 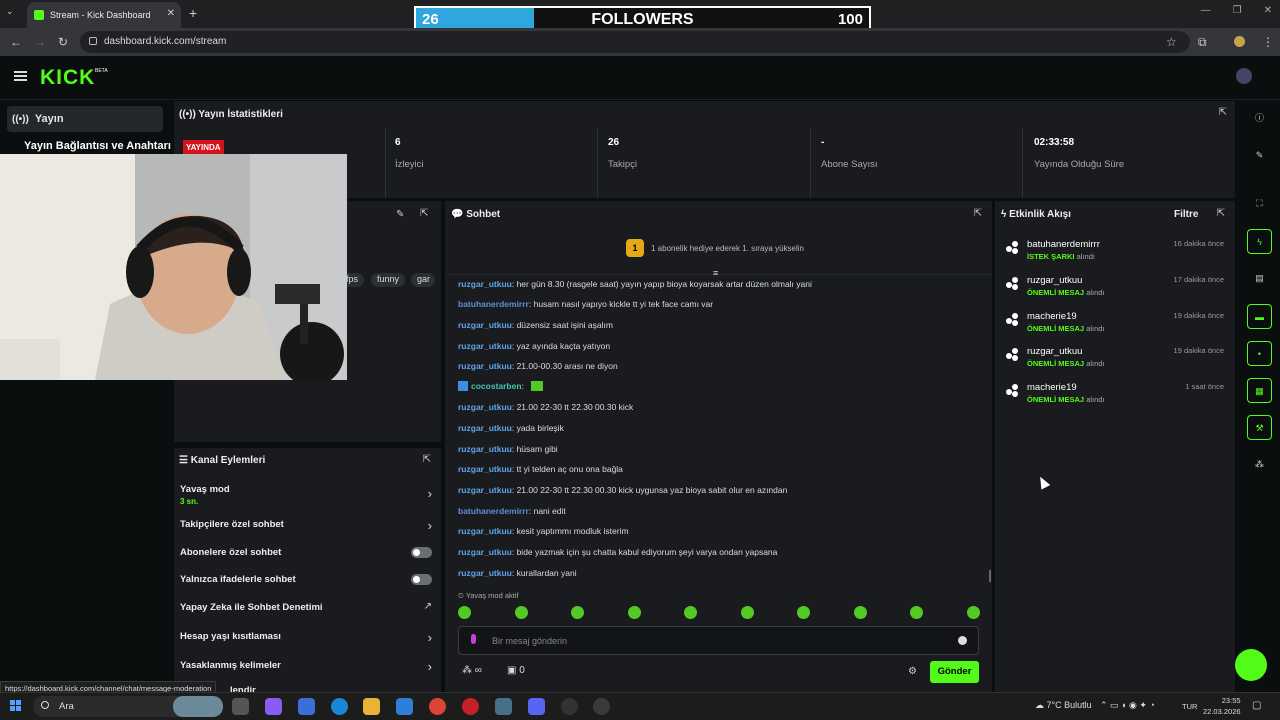 I want to click on profile-icon, so click(x=1239, y=41).